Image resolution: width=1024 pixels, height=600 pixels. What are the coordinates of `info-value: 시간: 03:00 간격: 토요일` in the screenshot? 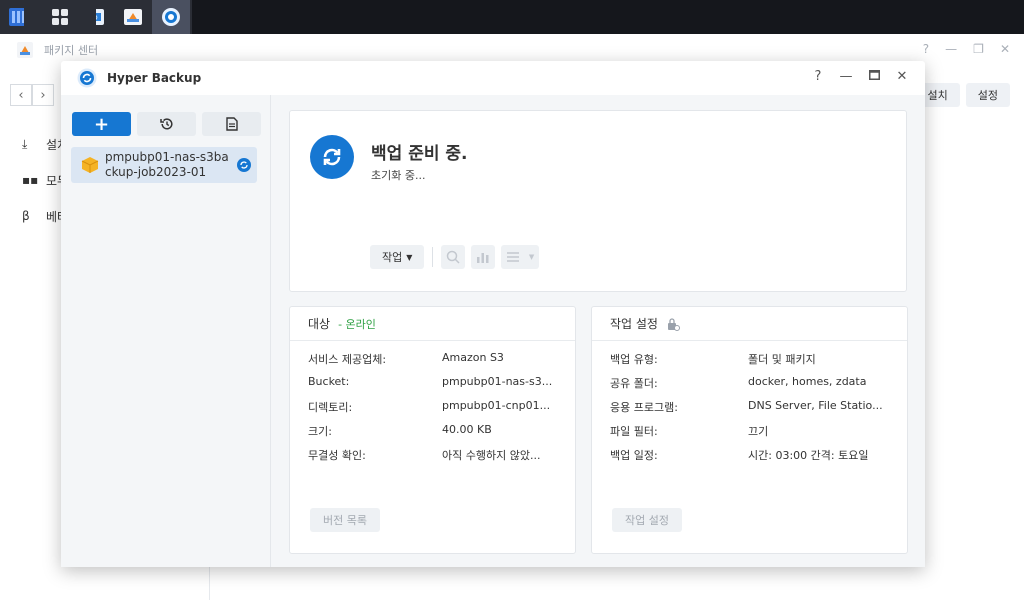 It's located at (808, 455).